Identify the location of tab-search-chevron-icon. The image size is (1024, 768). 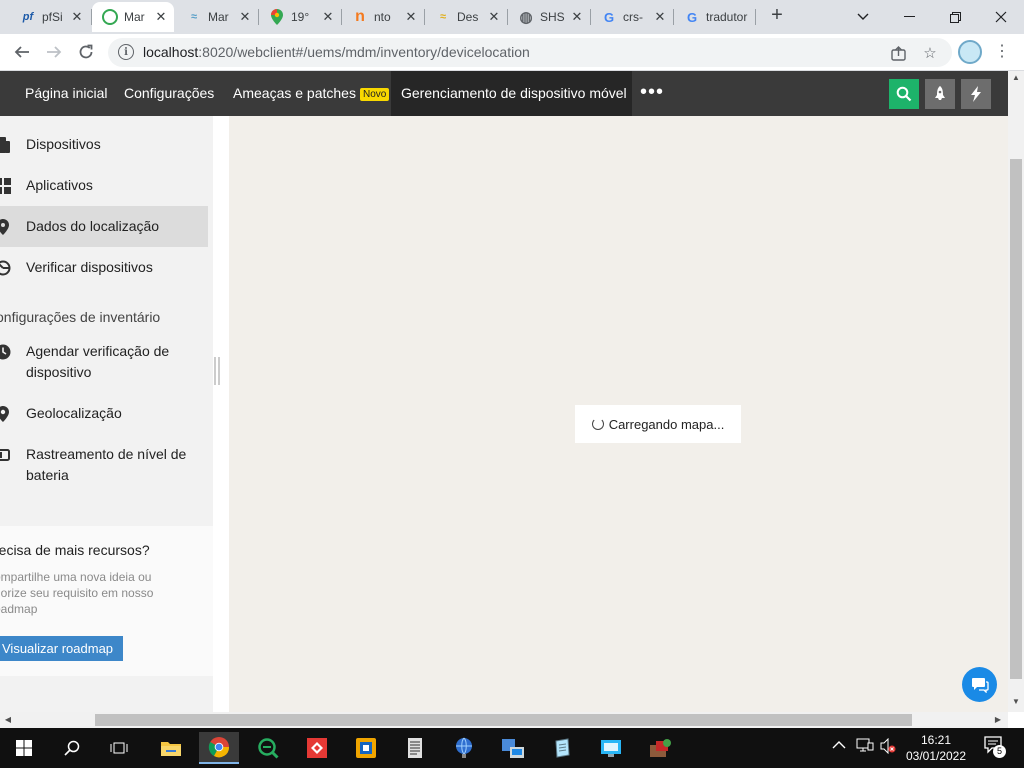
(863, 17).